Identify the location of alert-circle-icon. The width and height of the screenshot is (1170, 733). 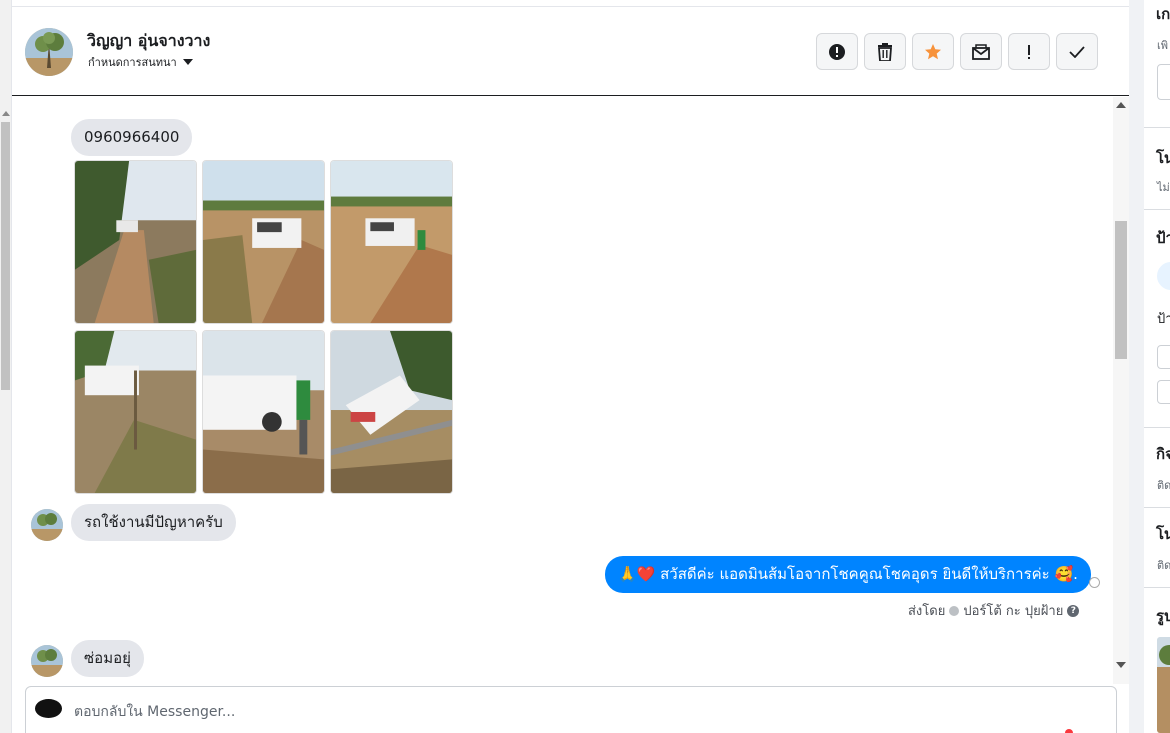
(837, 51).